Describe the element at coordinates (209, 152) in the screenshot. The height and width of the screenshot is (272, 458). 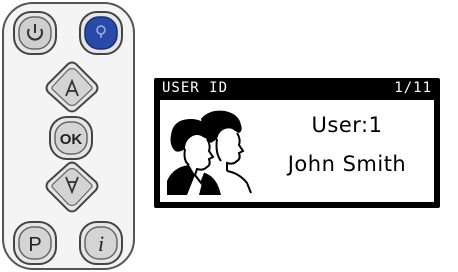
I see `users-icon` at that location.